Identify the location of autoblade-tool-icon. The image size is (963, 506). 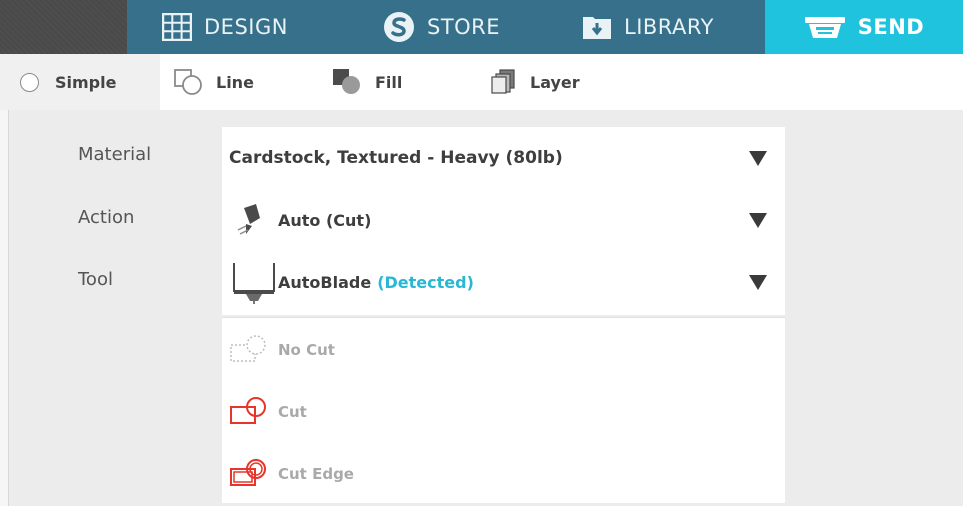
(254, 283).